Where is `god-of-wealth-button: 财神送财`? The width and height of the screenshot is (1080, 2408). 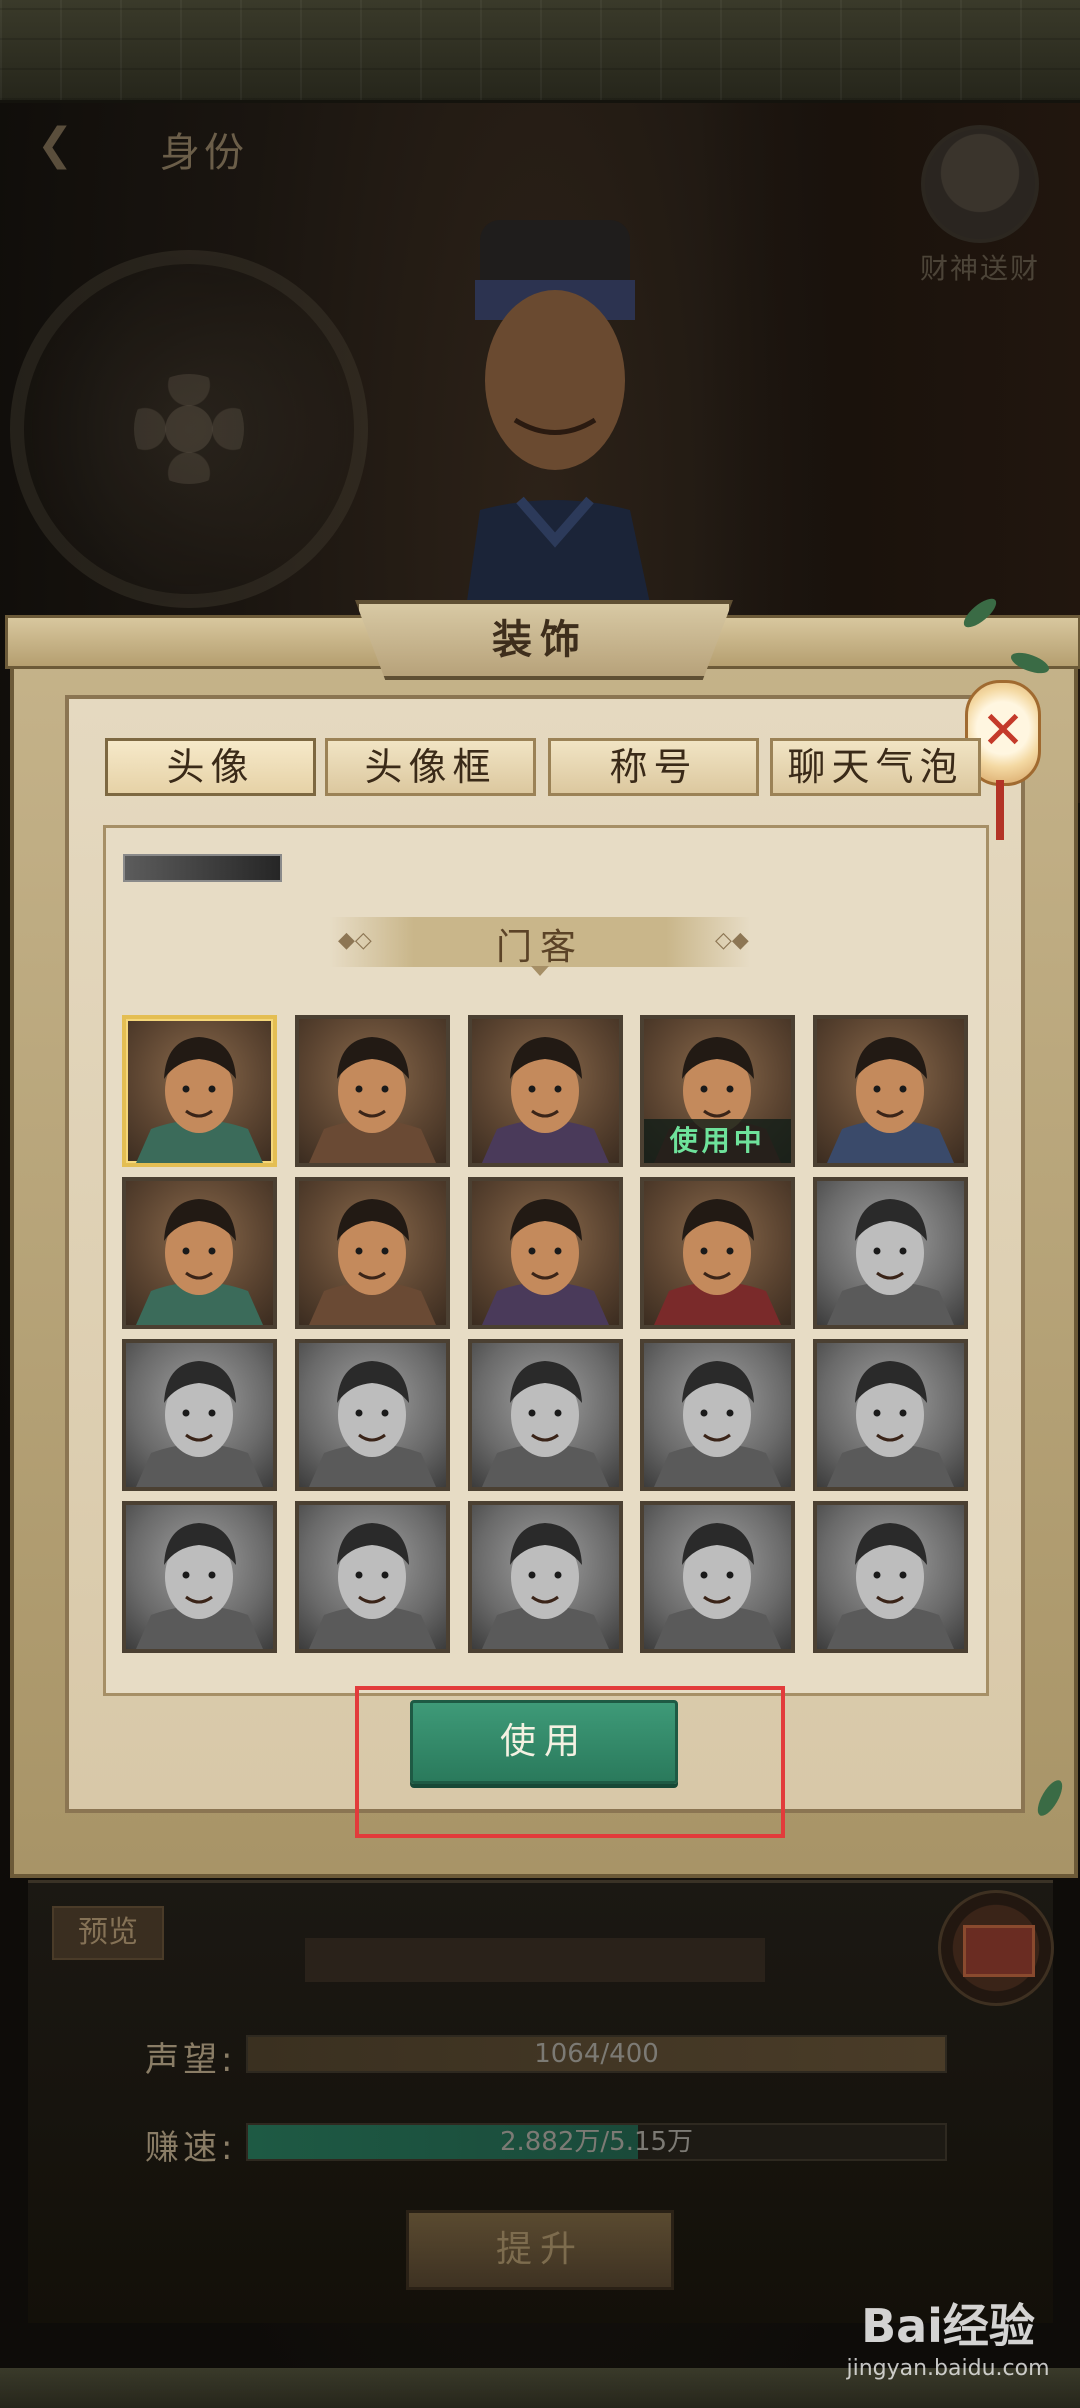 god-of-wealth-button: 财神送财 is located at coordinates (980, 205).